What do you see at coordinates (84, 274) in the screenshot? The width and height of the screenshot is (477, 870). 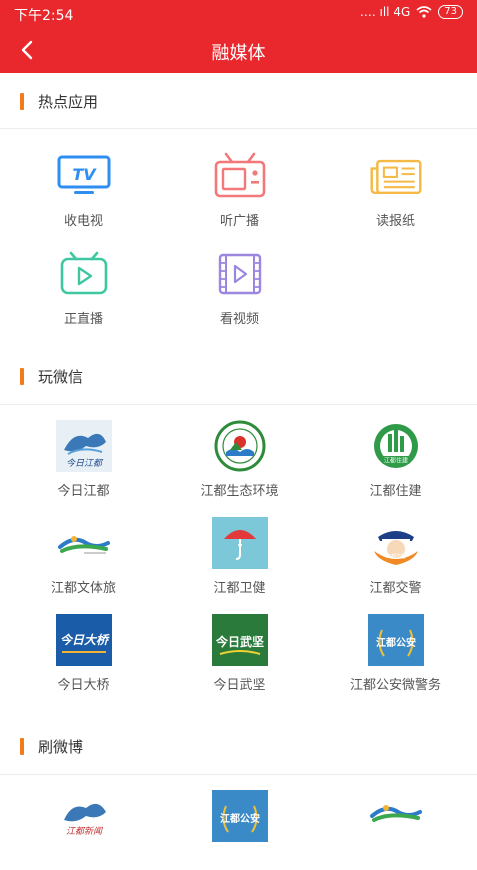 I see `live-icon` at bounding box center [84, 274].